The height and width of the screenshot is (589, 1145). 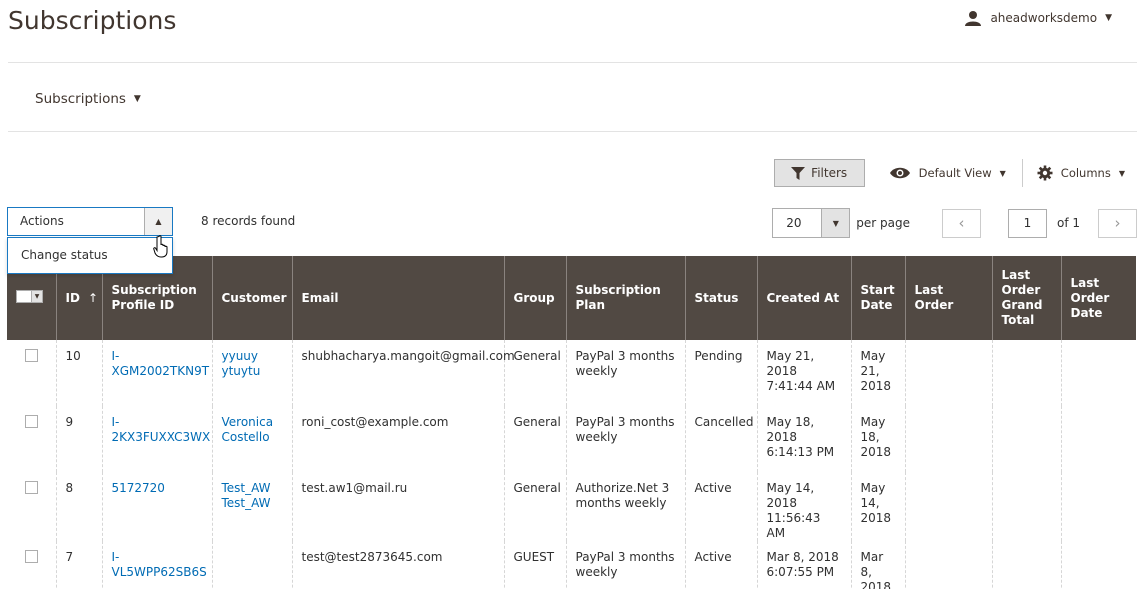 What do you see at coordinates (1085, 173) in the screenshot?
I see `columns-label: Columns` at bounding box center [1085, 173].